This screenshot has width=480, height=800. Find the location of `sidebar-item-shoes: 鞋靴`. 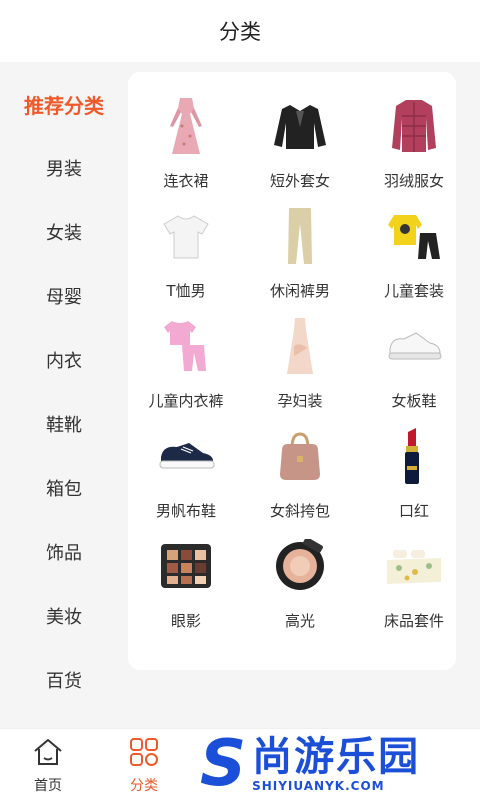

sidebar-item-shoes: 鞋靴 is located at coordinates (64, 424).